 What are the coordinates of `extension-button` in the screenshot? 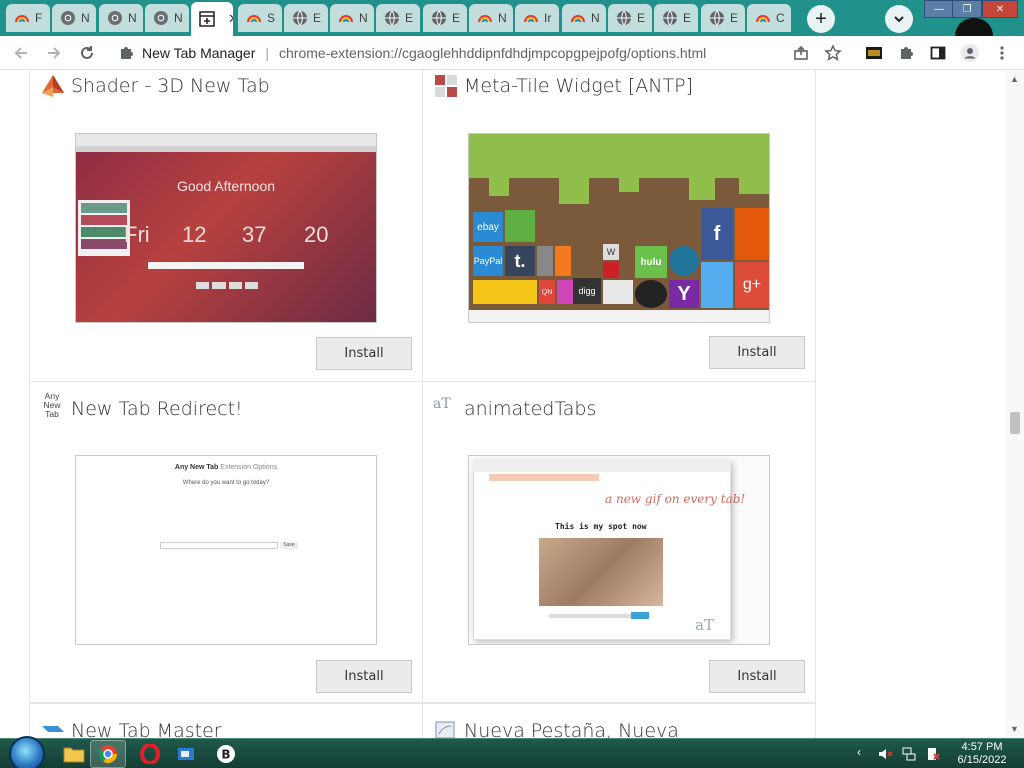 It's located at (874, 53).